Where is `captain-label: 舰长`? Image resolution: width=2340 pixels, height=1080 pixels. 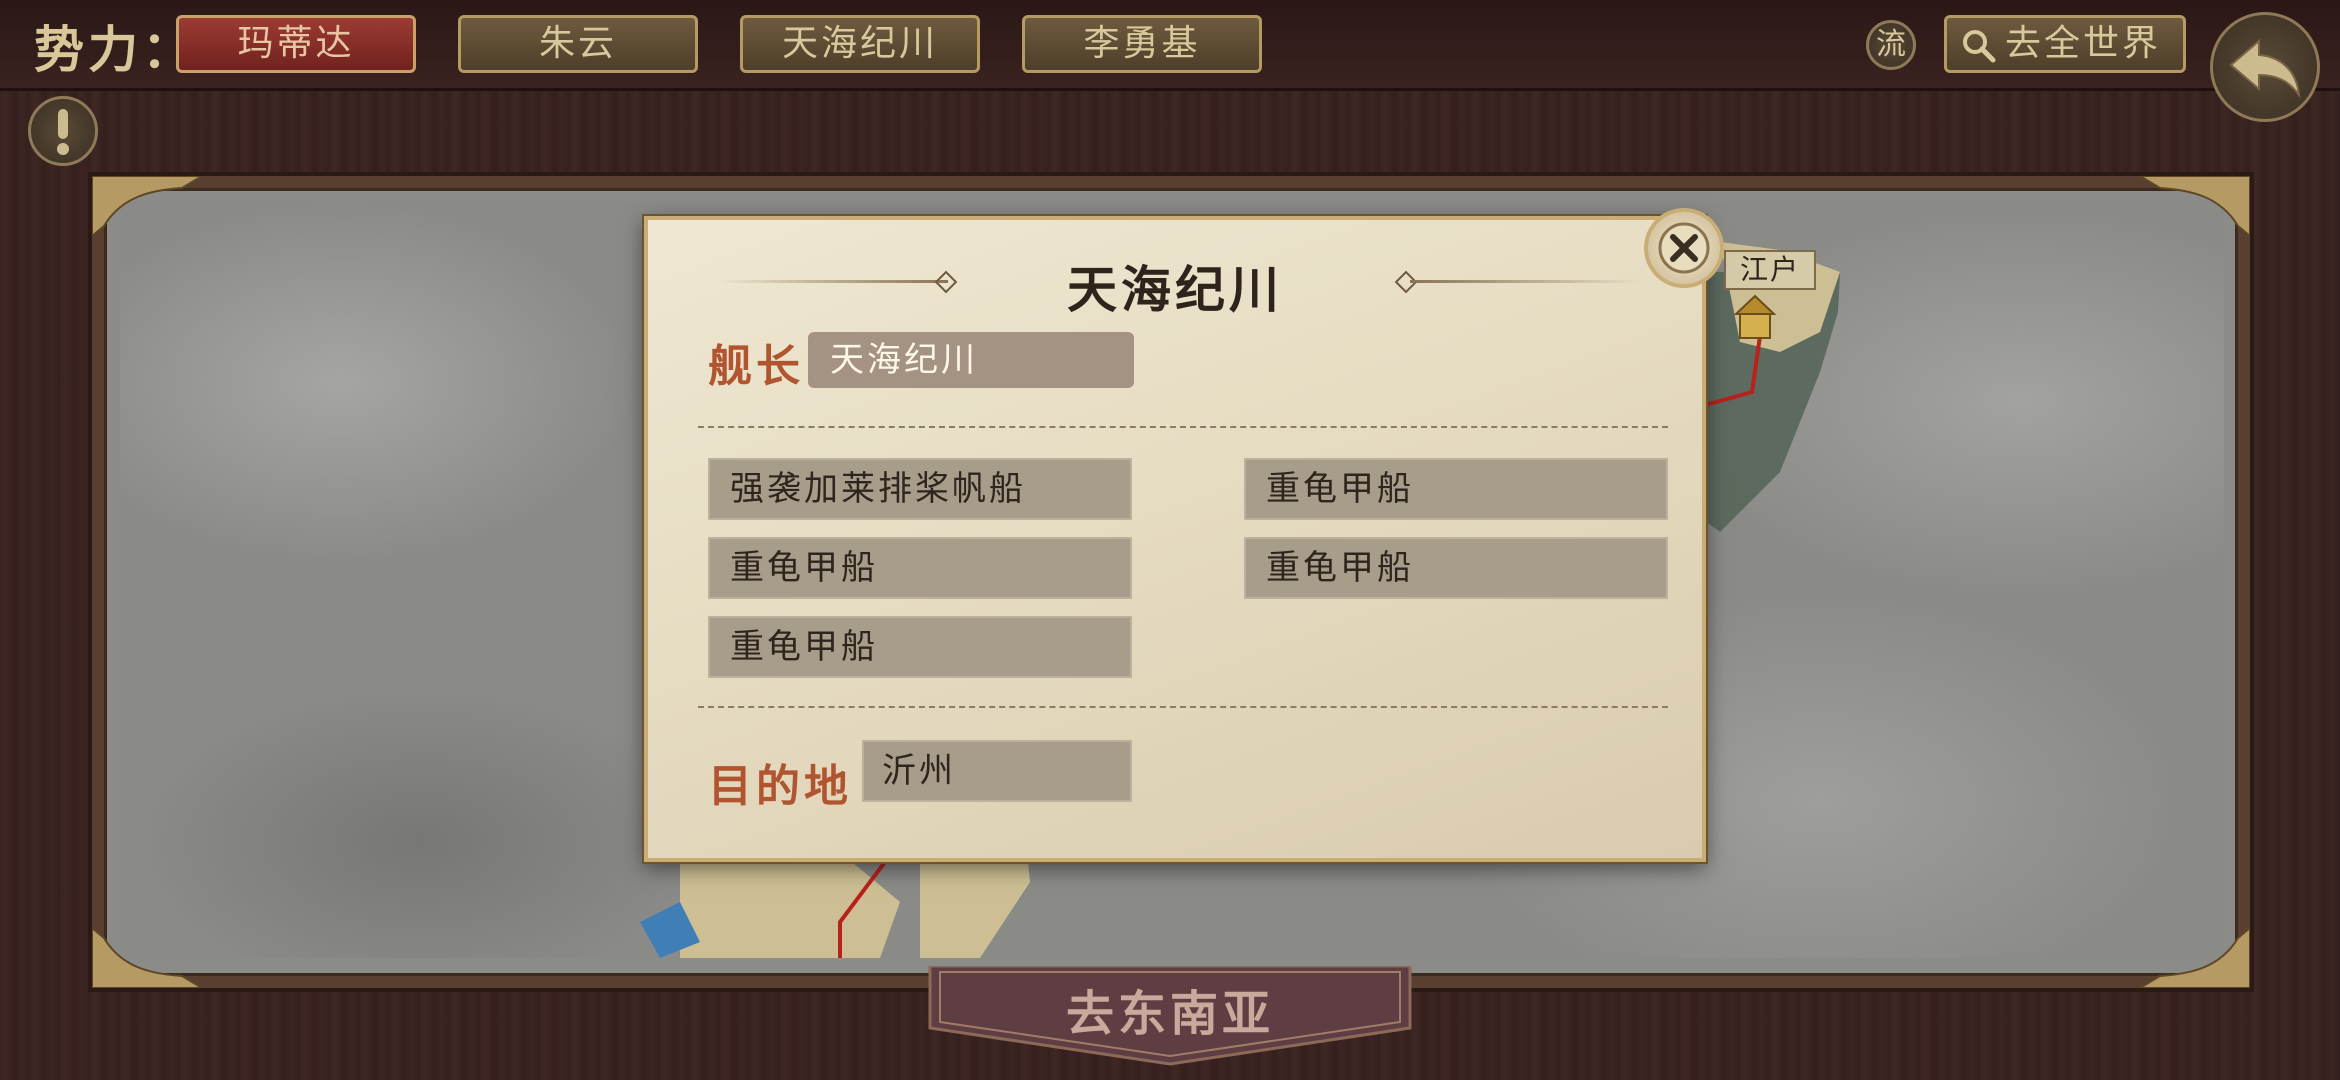
captain-label: 舰长 is located at coordinates (756, 366).